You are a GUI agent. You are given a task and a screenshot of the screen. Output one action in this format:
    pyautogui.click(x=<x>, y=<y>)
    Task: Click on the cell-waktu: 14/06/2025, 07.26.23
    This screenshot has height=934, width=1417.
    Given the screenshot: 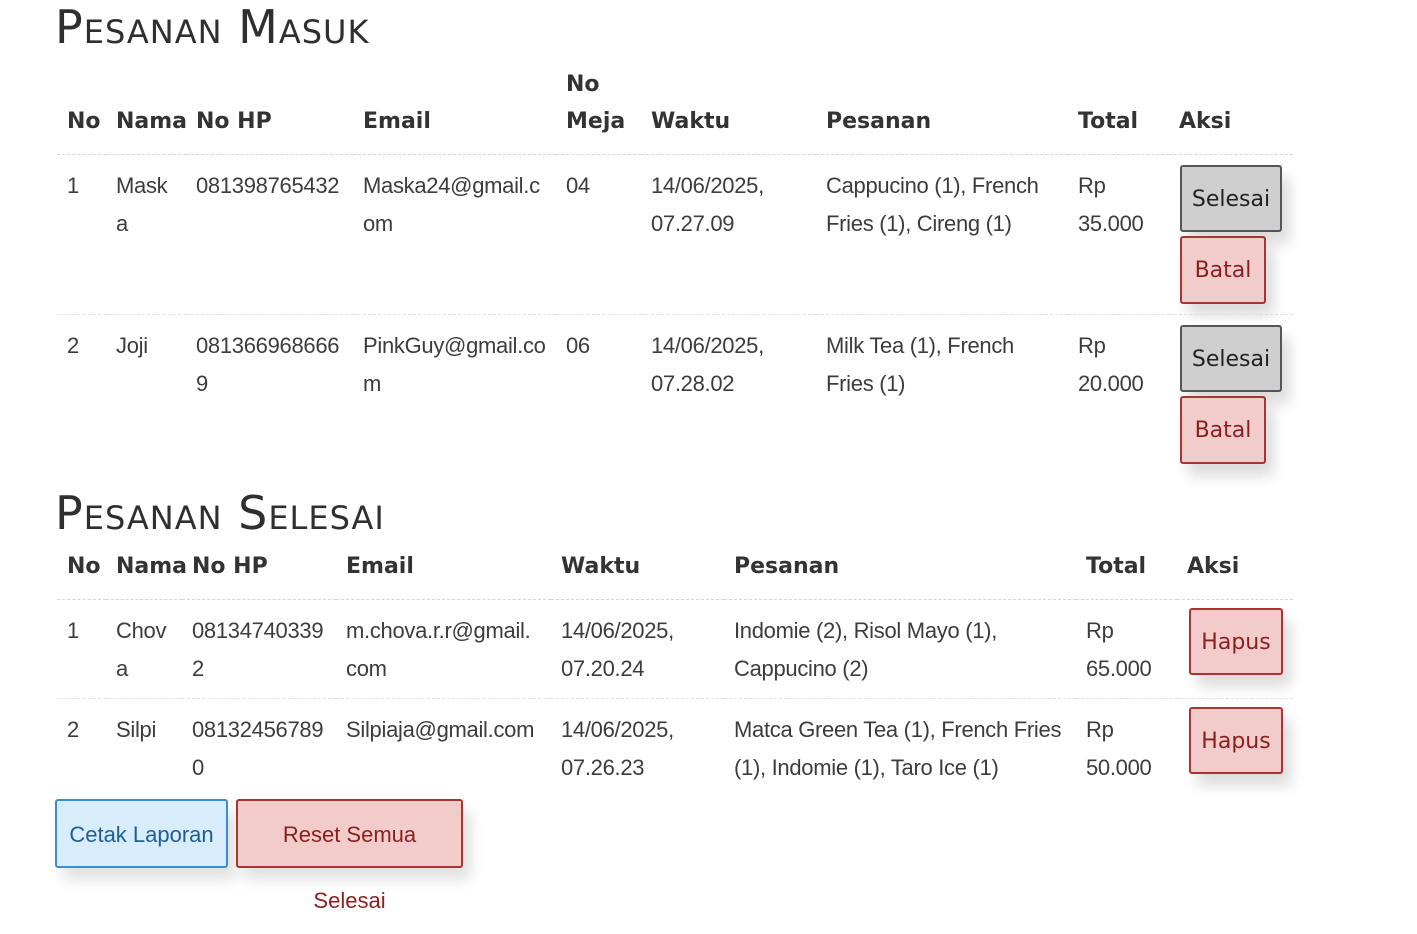 What is the action you would take?
    pyautogui.click(x=617, y=748)
    